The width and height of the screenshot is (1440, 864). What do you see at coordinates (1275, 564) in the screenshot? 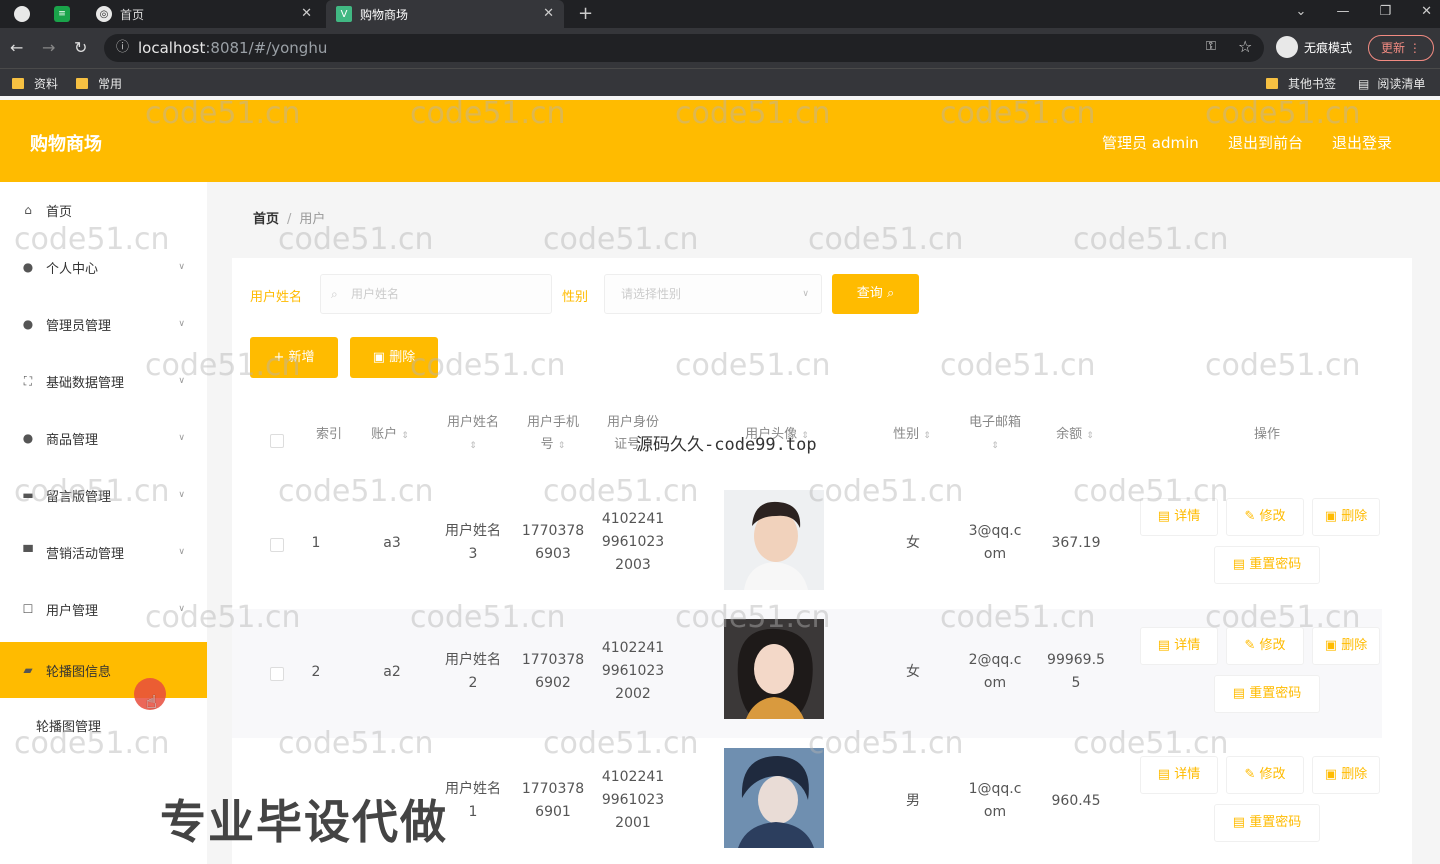
I see `op-label: 重置密码` at bounding box center [1275, 564].